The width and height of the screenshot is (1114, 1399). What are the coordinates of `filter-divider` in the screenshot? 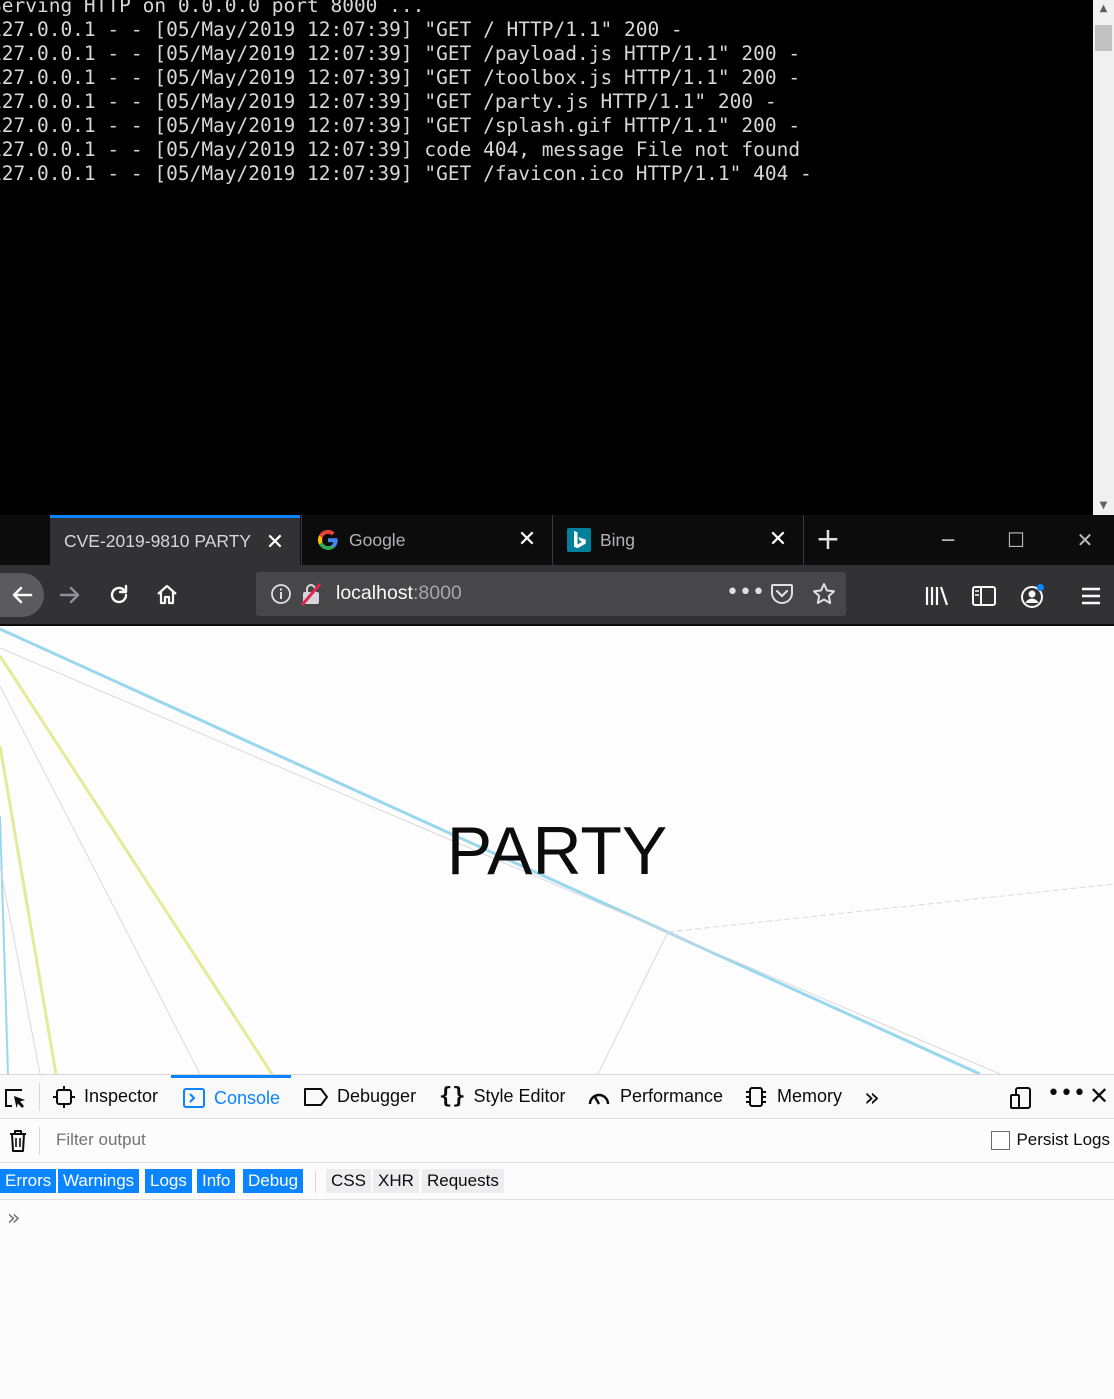 It's located at (39, 1141).